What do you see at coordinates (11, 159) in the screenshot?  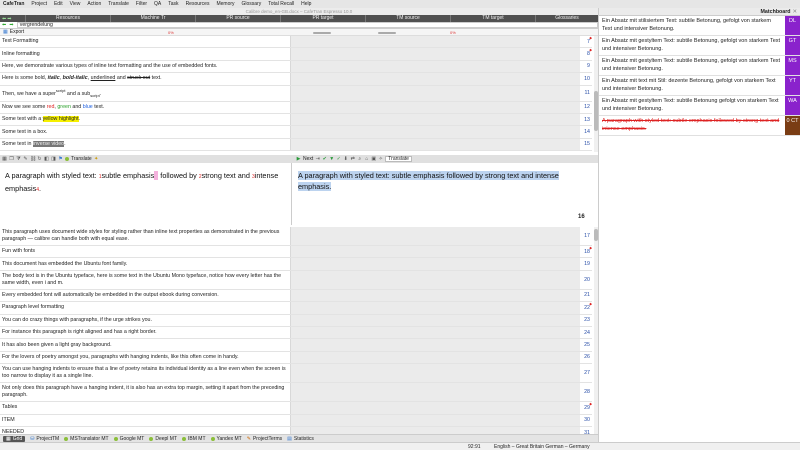 I see `copy-icon: ❐` at bounding box center [11, 159].